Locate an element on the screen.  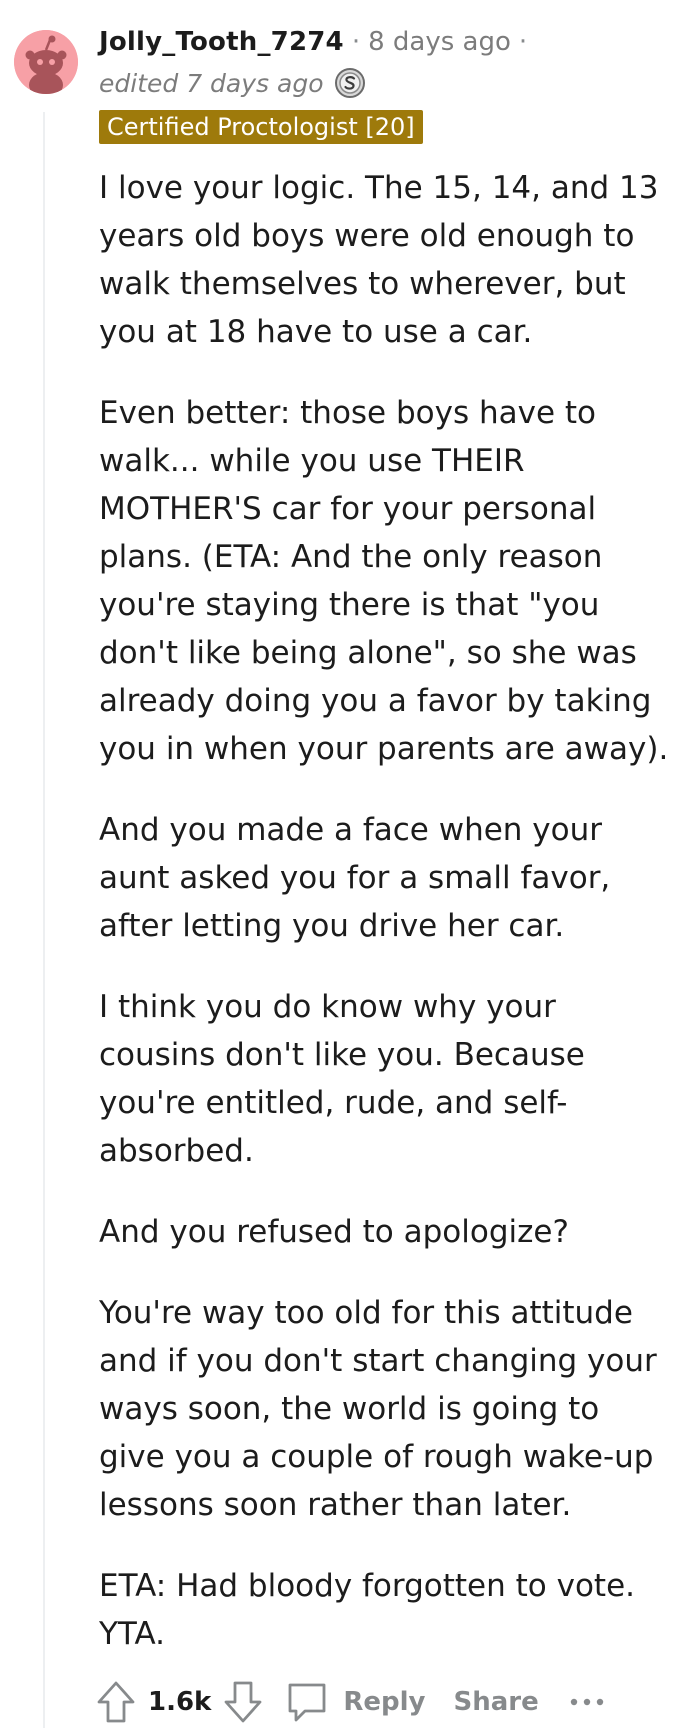
more-options-icon is located at coordinates (587, 1702).